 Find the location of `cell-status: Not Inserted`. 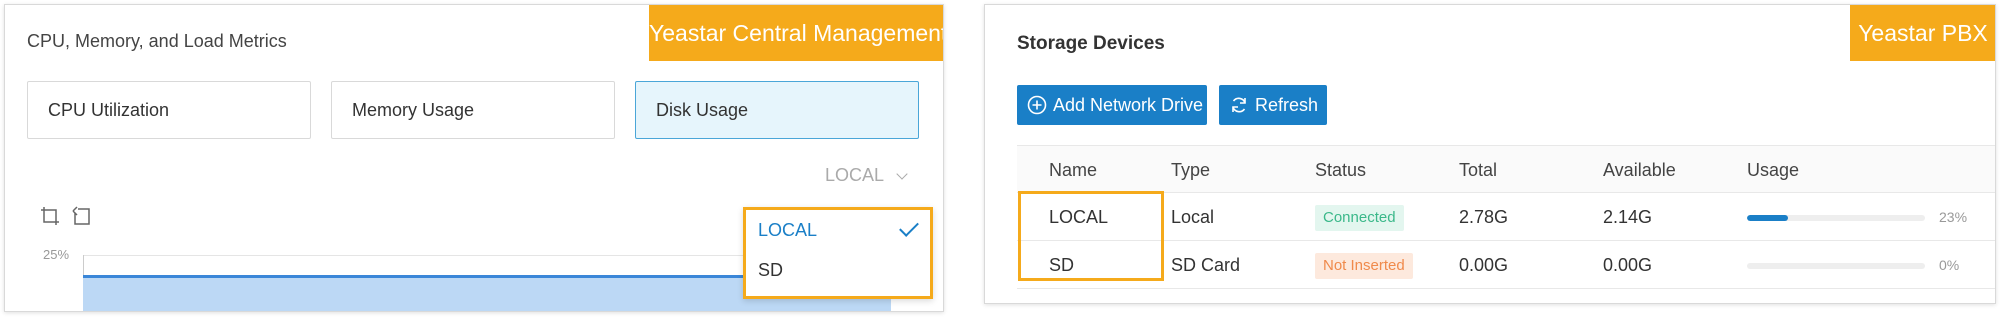

cell-status: Not Inserted is located at coordinates (1364, 265).